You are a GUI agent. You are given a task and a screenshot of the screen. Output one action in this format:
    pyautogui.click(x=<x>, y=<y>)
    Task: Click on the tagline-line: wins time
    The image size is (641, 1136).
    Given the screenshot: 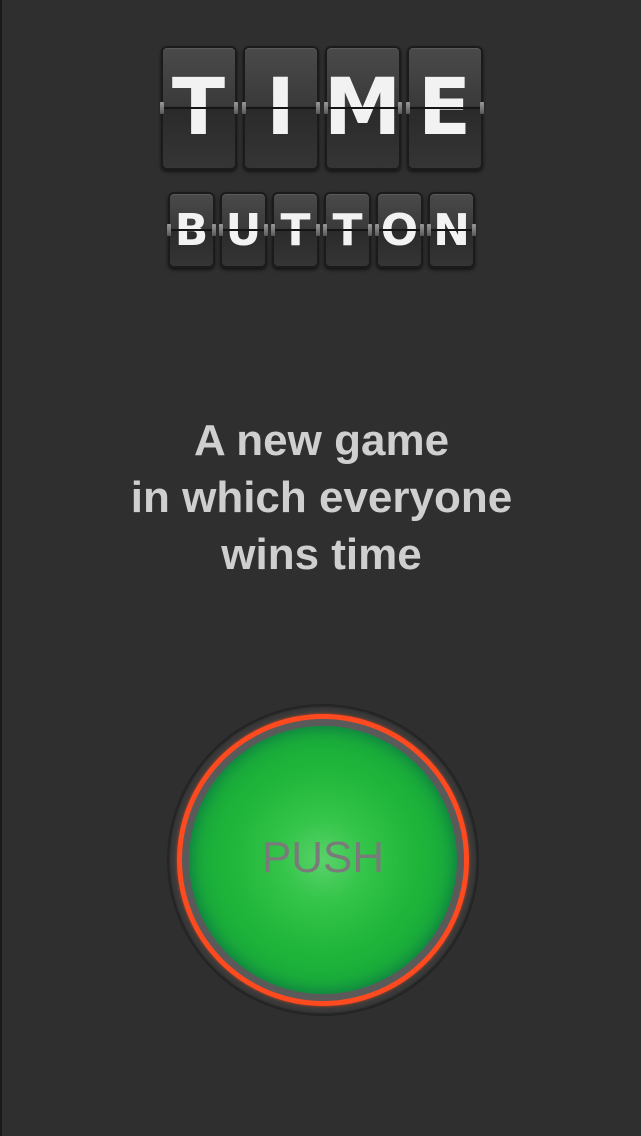 What is the action you would take?
    pyautogui.click(x=321, y=554)
    